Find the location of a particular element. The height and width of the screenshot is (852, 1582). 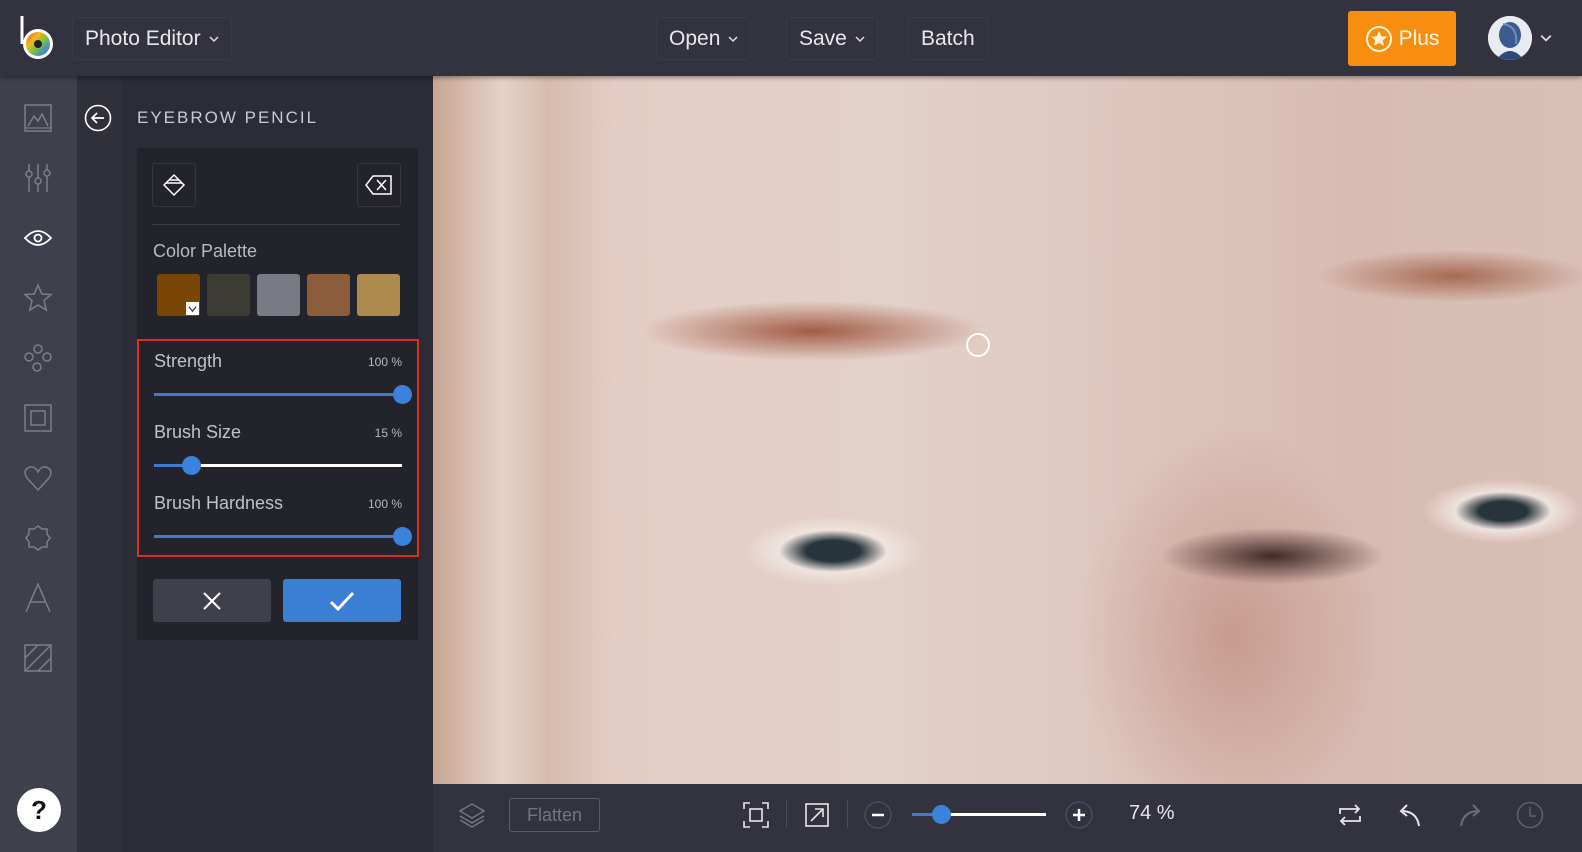

layers-button is located at coordinates (472, 815).